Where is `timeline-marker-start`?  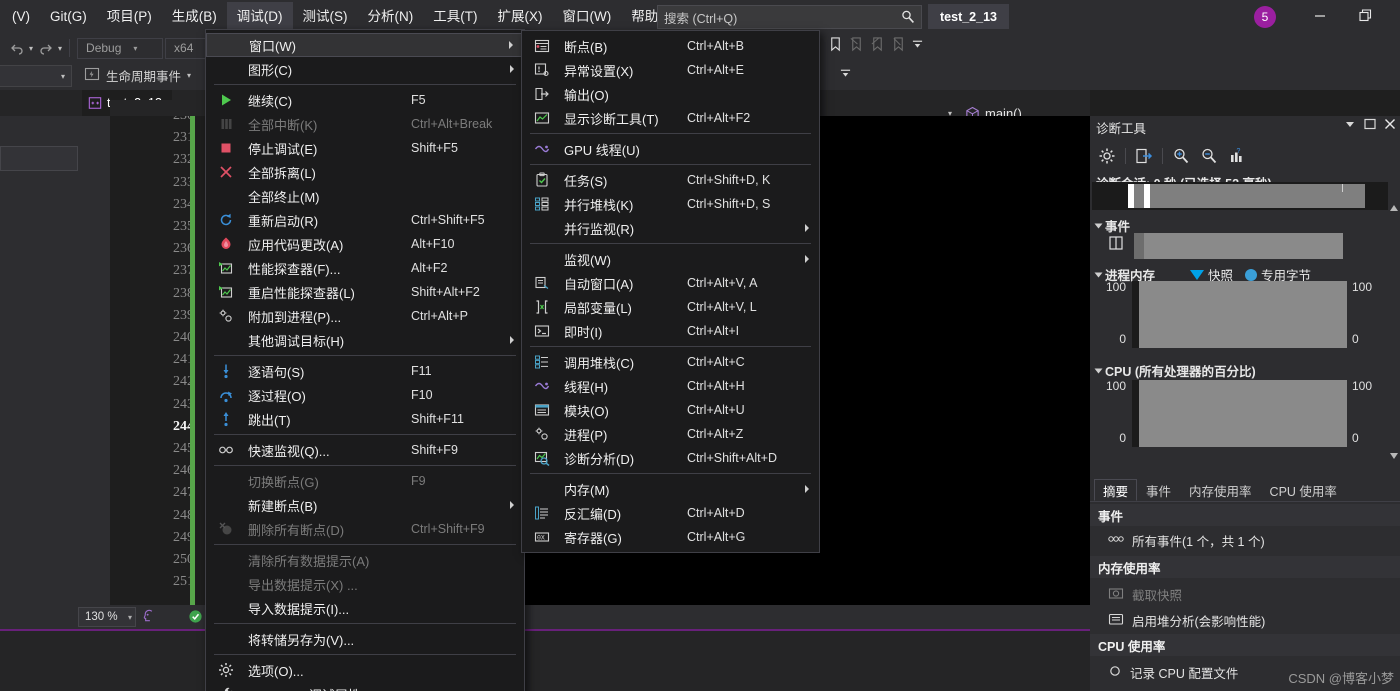 timeline-marker-start is located at coordinates (1131, 196).